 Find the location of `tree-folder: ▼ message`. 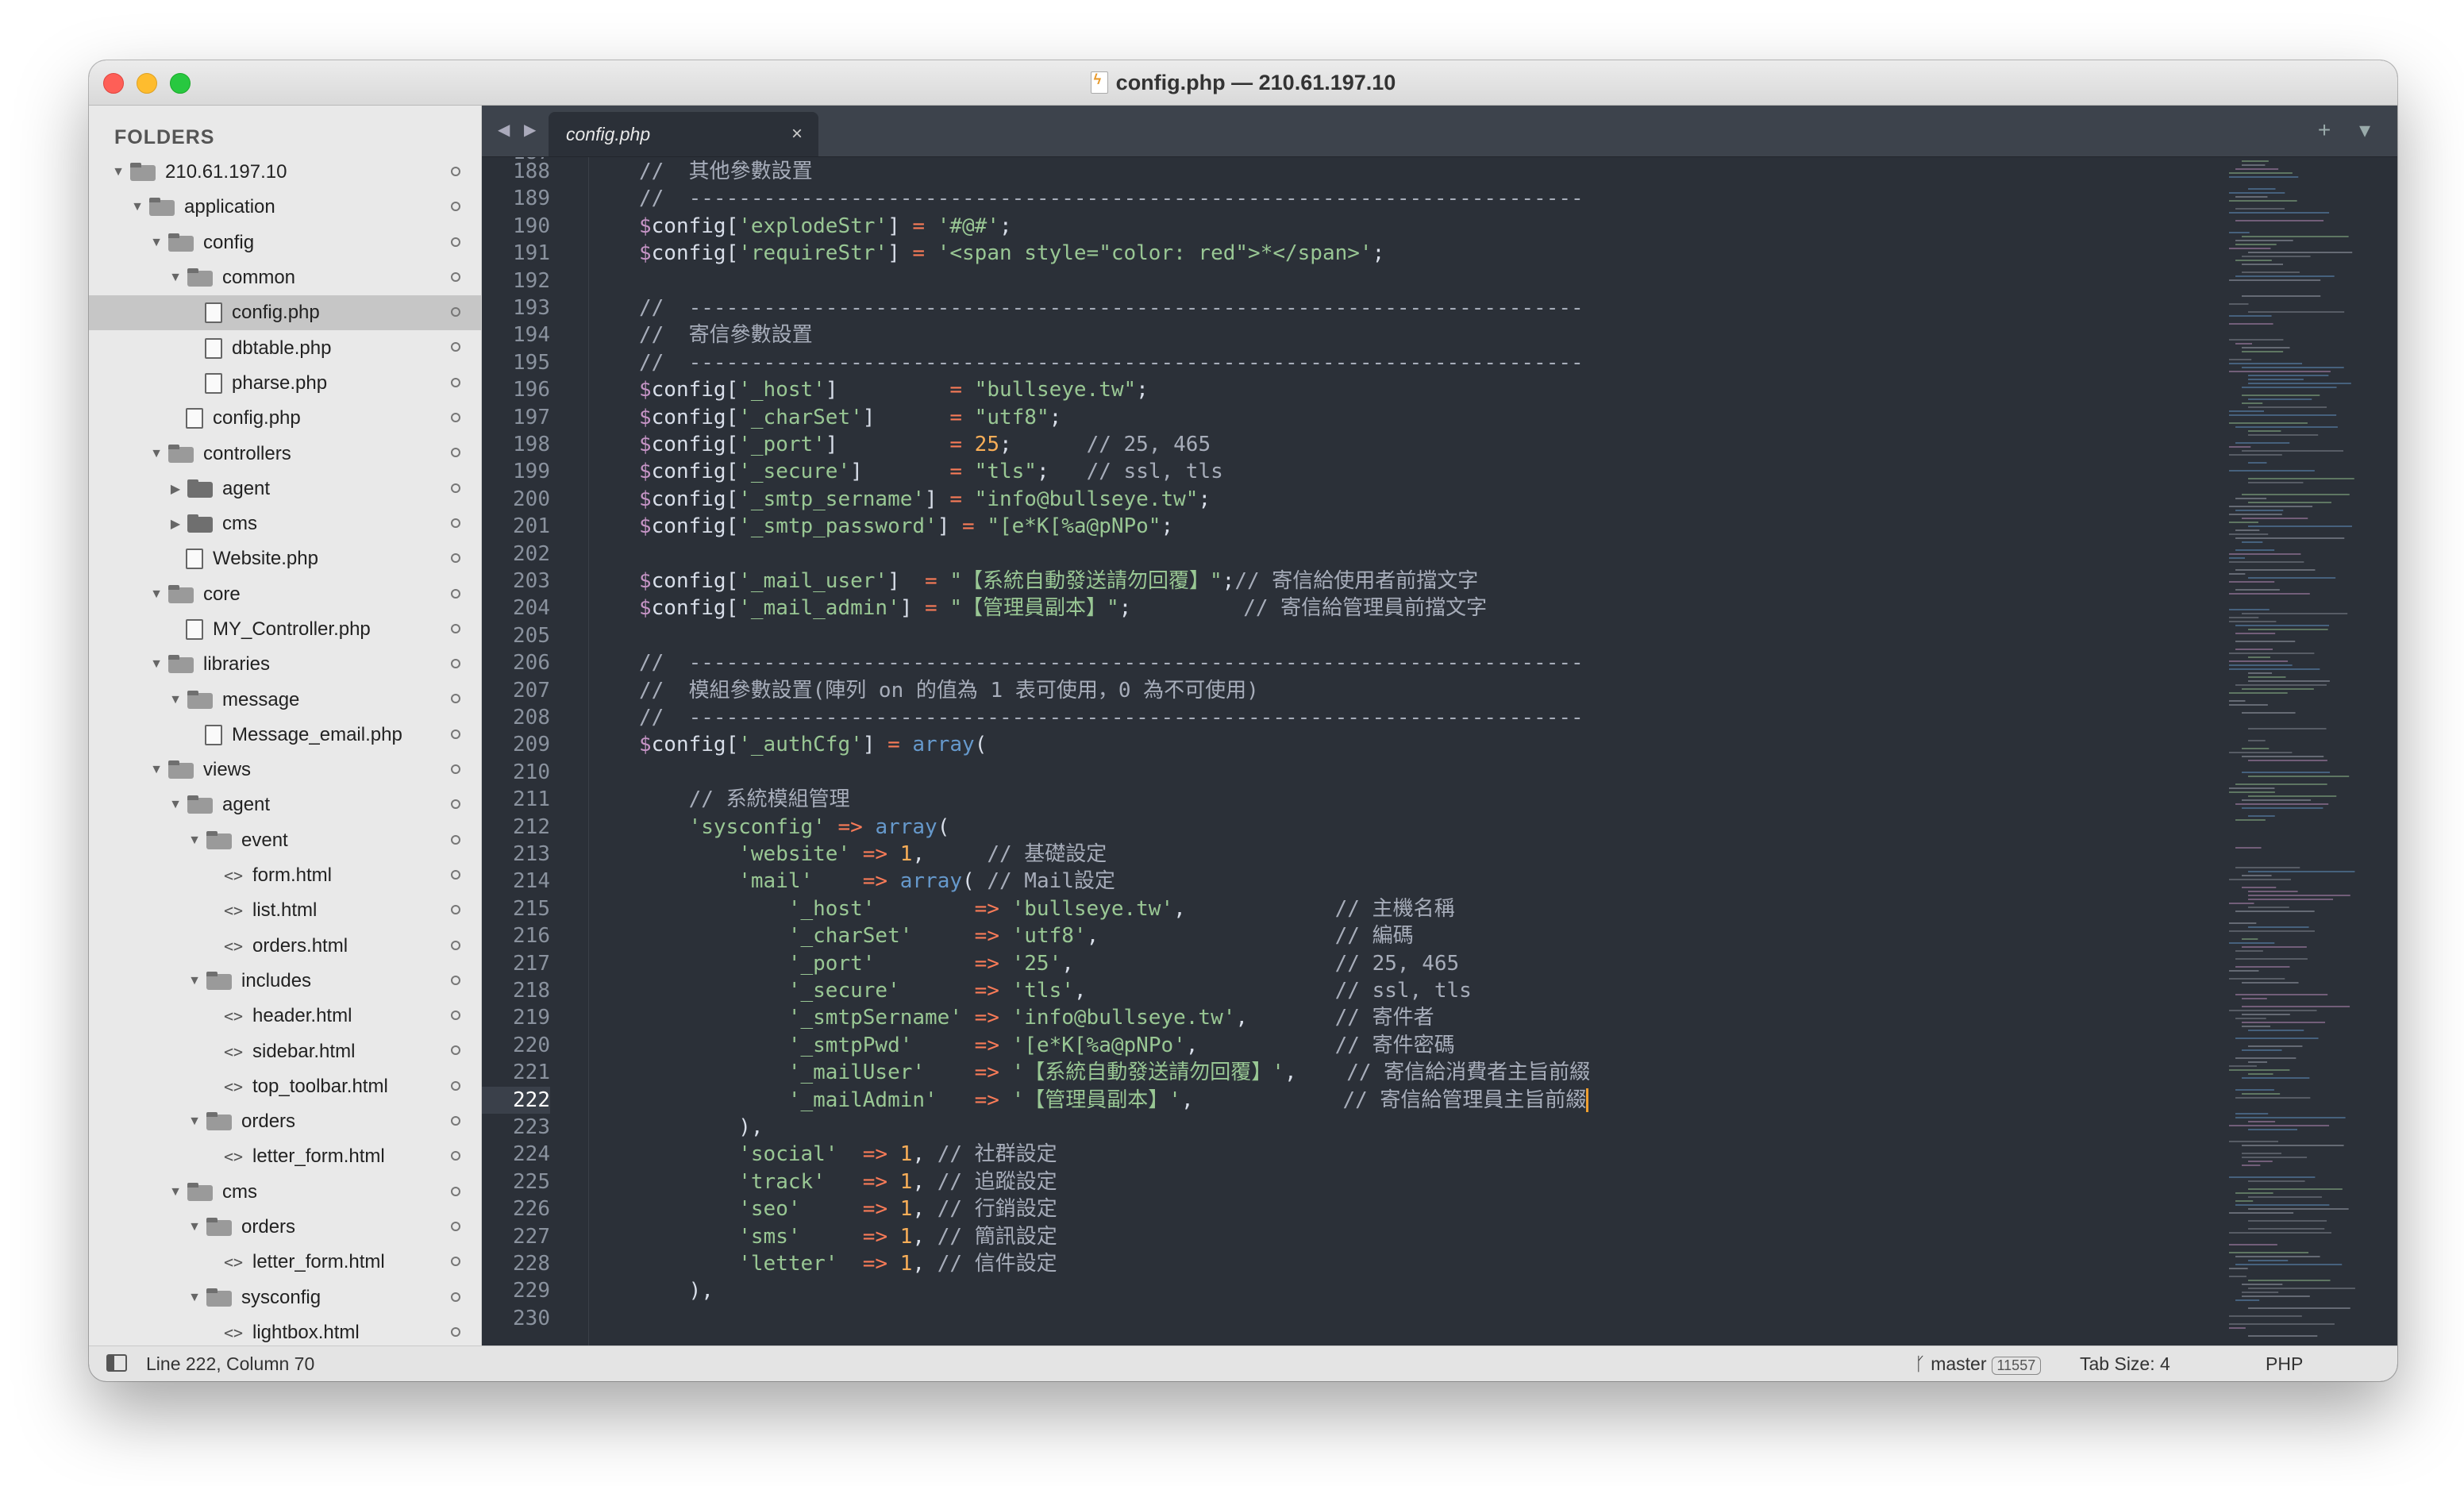

tree-folder: ▼ message is located at coordinates (285, 699).